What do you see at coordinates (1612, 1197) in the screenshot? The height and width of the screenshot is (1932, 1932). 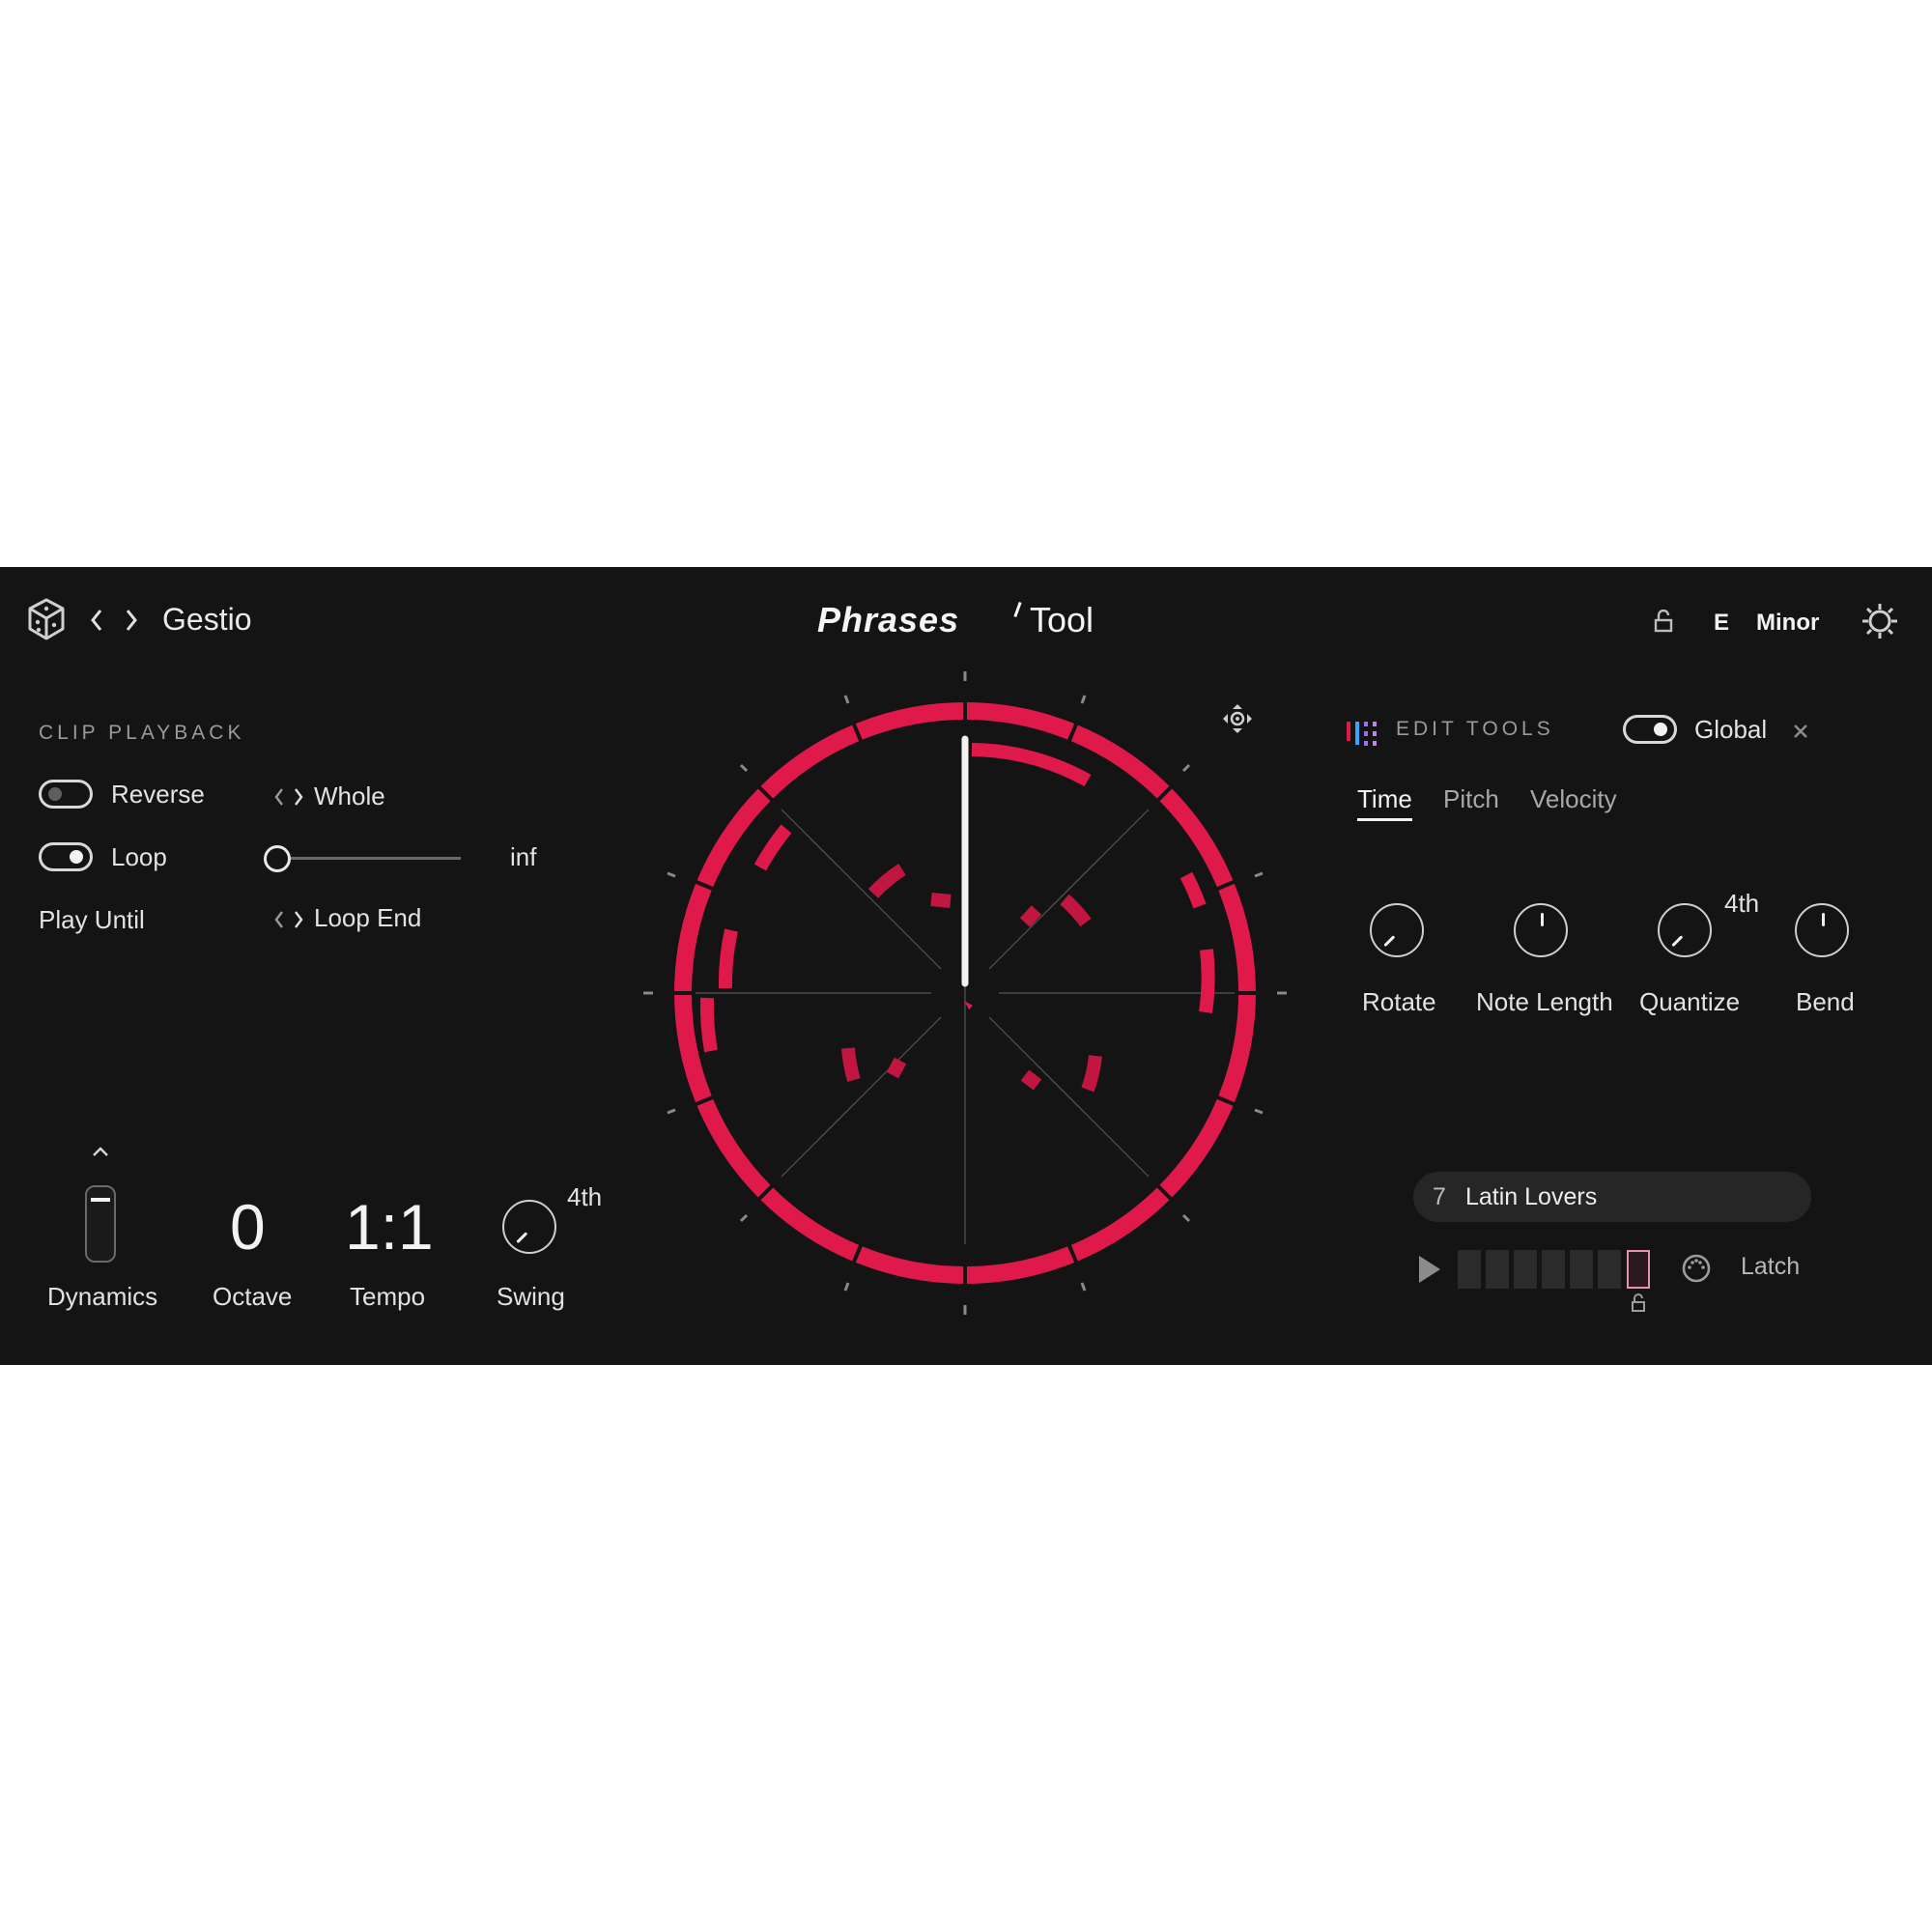 I see `phrase-selector: 7 Latin Lovers` at bounding box center [1612, 1197].